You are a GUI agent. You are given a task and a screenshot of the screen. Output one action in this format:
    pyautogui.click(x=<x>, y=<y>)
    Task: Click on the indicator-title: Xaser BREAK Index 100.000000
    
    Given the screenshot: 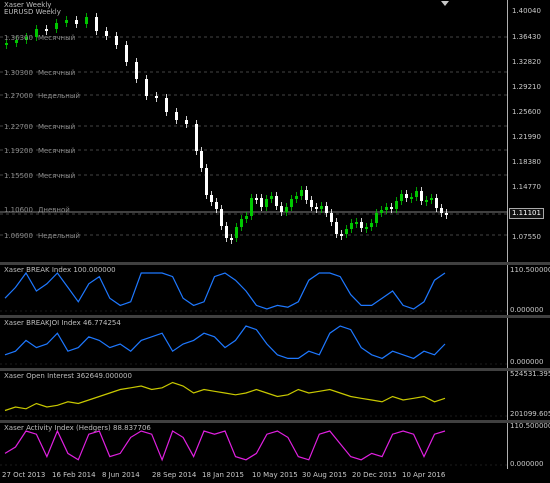 What is the action you would take?
    pyautogui.click(x=60, y=270)
    